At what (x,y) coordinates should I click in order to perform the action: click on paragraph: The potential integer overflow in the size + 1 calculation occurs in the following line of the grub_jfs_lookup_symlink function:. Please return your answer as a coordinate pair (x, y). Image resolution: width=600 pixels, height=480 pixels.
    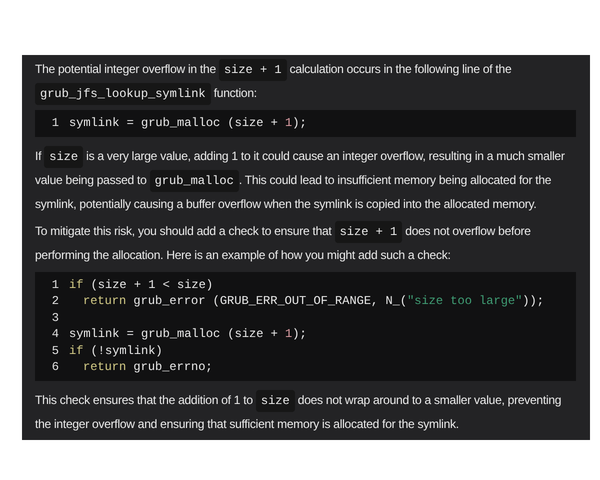
    Looking at the image, I should click on (305, 81).